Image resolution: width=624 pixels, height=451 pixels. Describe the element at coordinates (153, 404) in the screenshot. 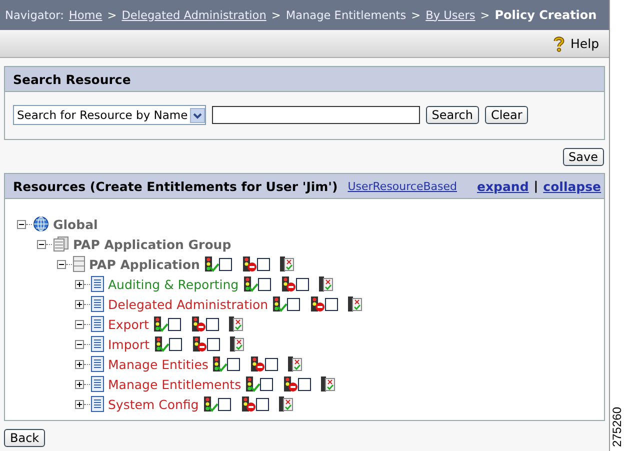

I see `tree-node-label: System Config` at that location.